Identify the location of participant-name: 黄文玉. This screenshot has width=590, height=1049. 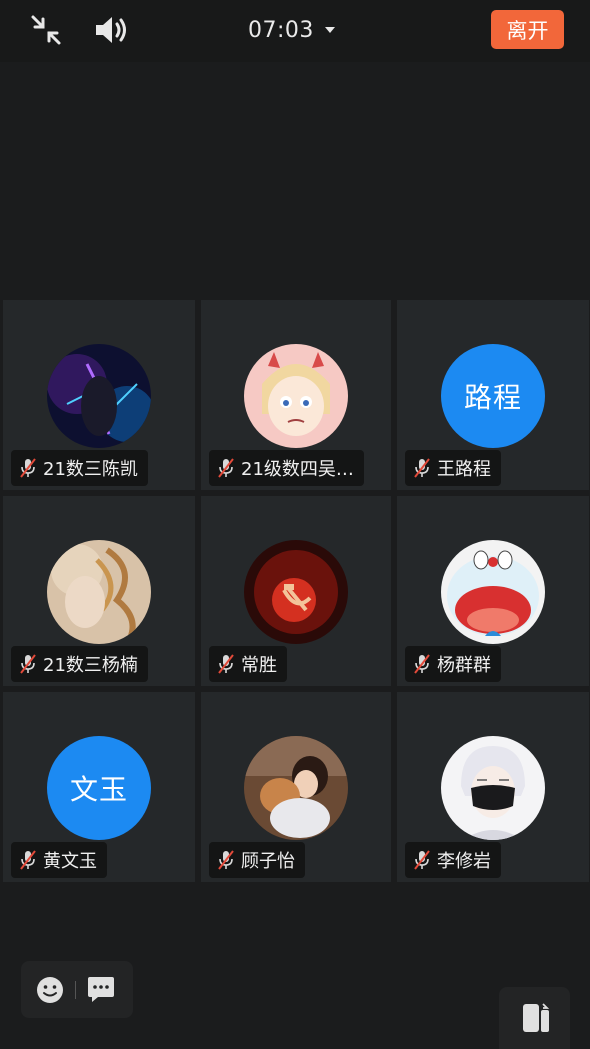
(70, 861).